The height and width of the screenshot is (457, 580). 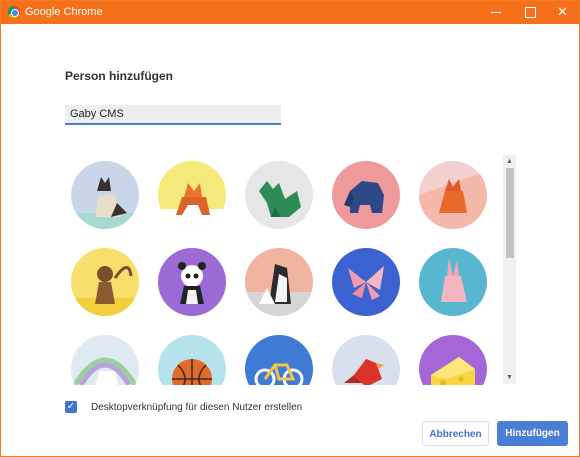 I want to click on desktop-shortcut-checkbox: ✓, so click(x=71, y=407).